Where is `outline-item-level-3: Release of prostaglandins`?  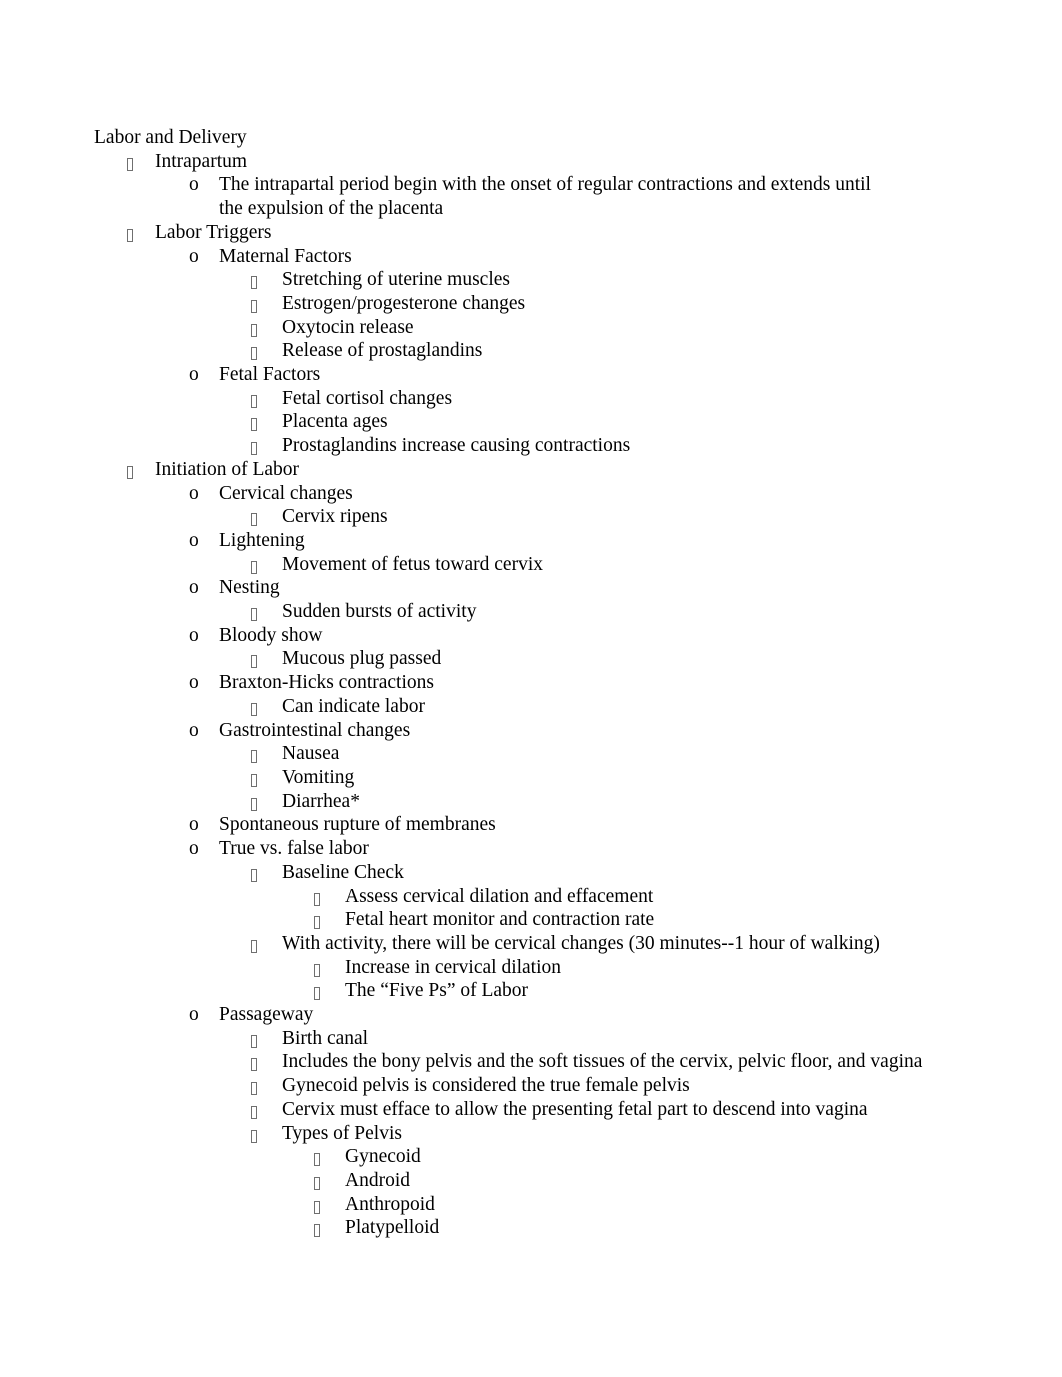 outline-item-level-3: Release of prostaglandins is located at coordinates (608, 351).